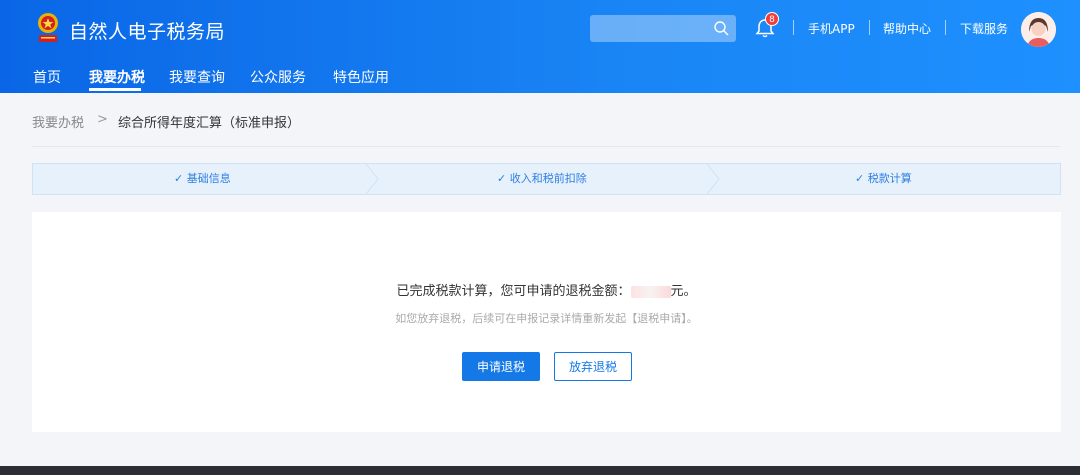 This screenshot has width=1080, height=475. Describe the element at coordinates (593, 366) in the screenshot. I see `abandon-refund-button: 放弃退税` at that location.